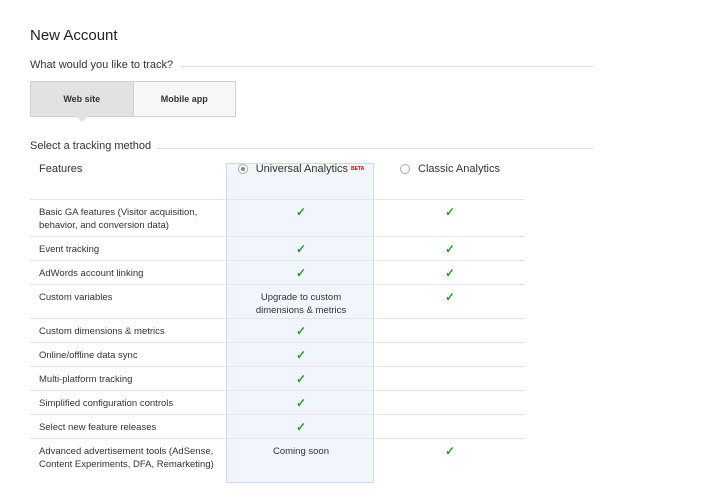 This screenshot has width=710, height=494. I want to click on mobile-app-button: Mobile app, so click(183, 99).